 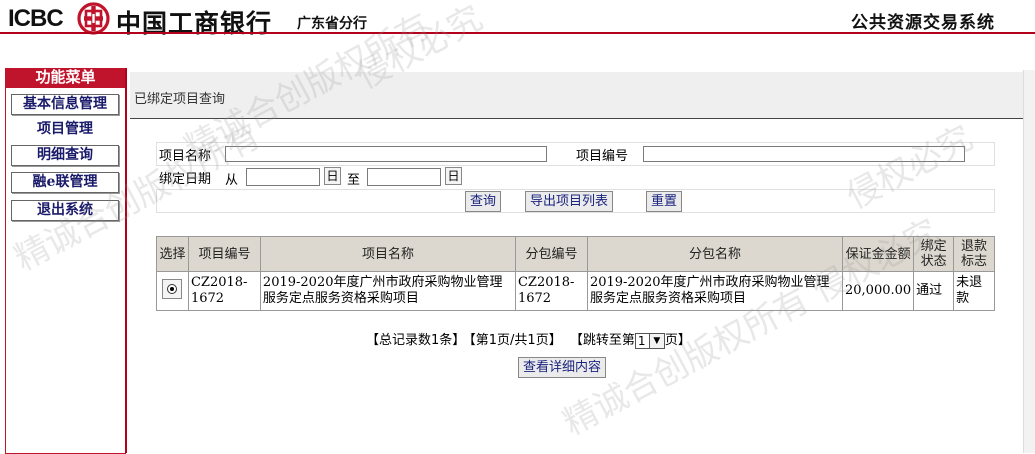 I want to click on radio-checked-icon, so click(x=172, y=288).